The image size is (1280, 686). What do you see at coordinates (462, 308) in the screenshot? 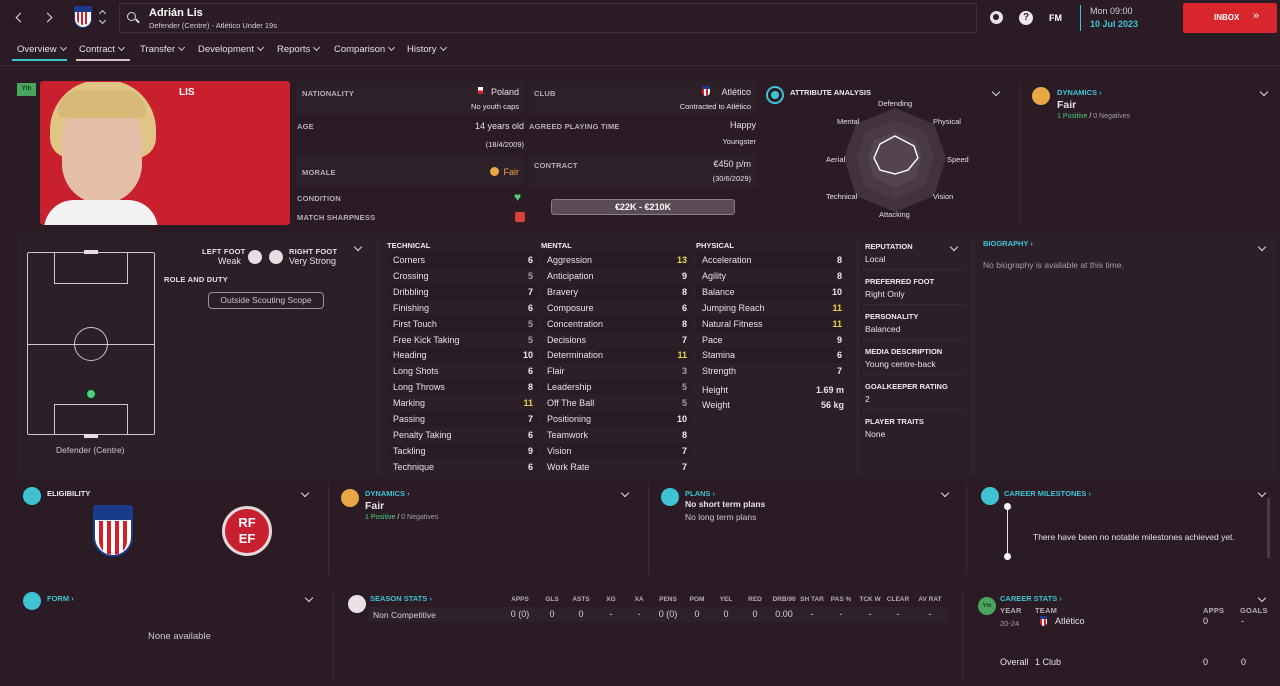
I see `attribute-row: Finishing 6` at bounding box center [462, 308].